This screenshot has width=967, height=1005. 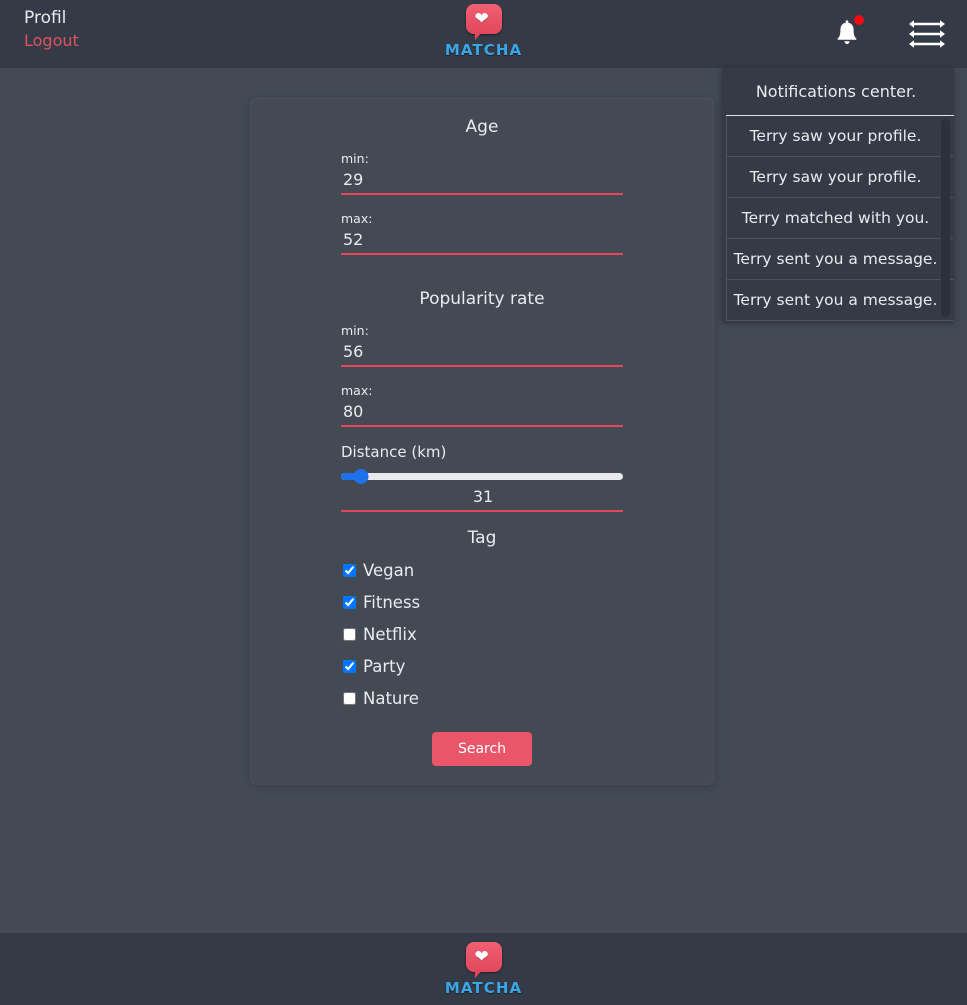 I want to click on page-footer: ❤ MATCHA, so click(x=483, y=969).